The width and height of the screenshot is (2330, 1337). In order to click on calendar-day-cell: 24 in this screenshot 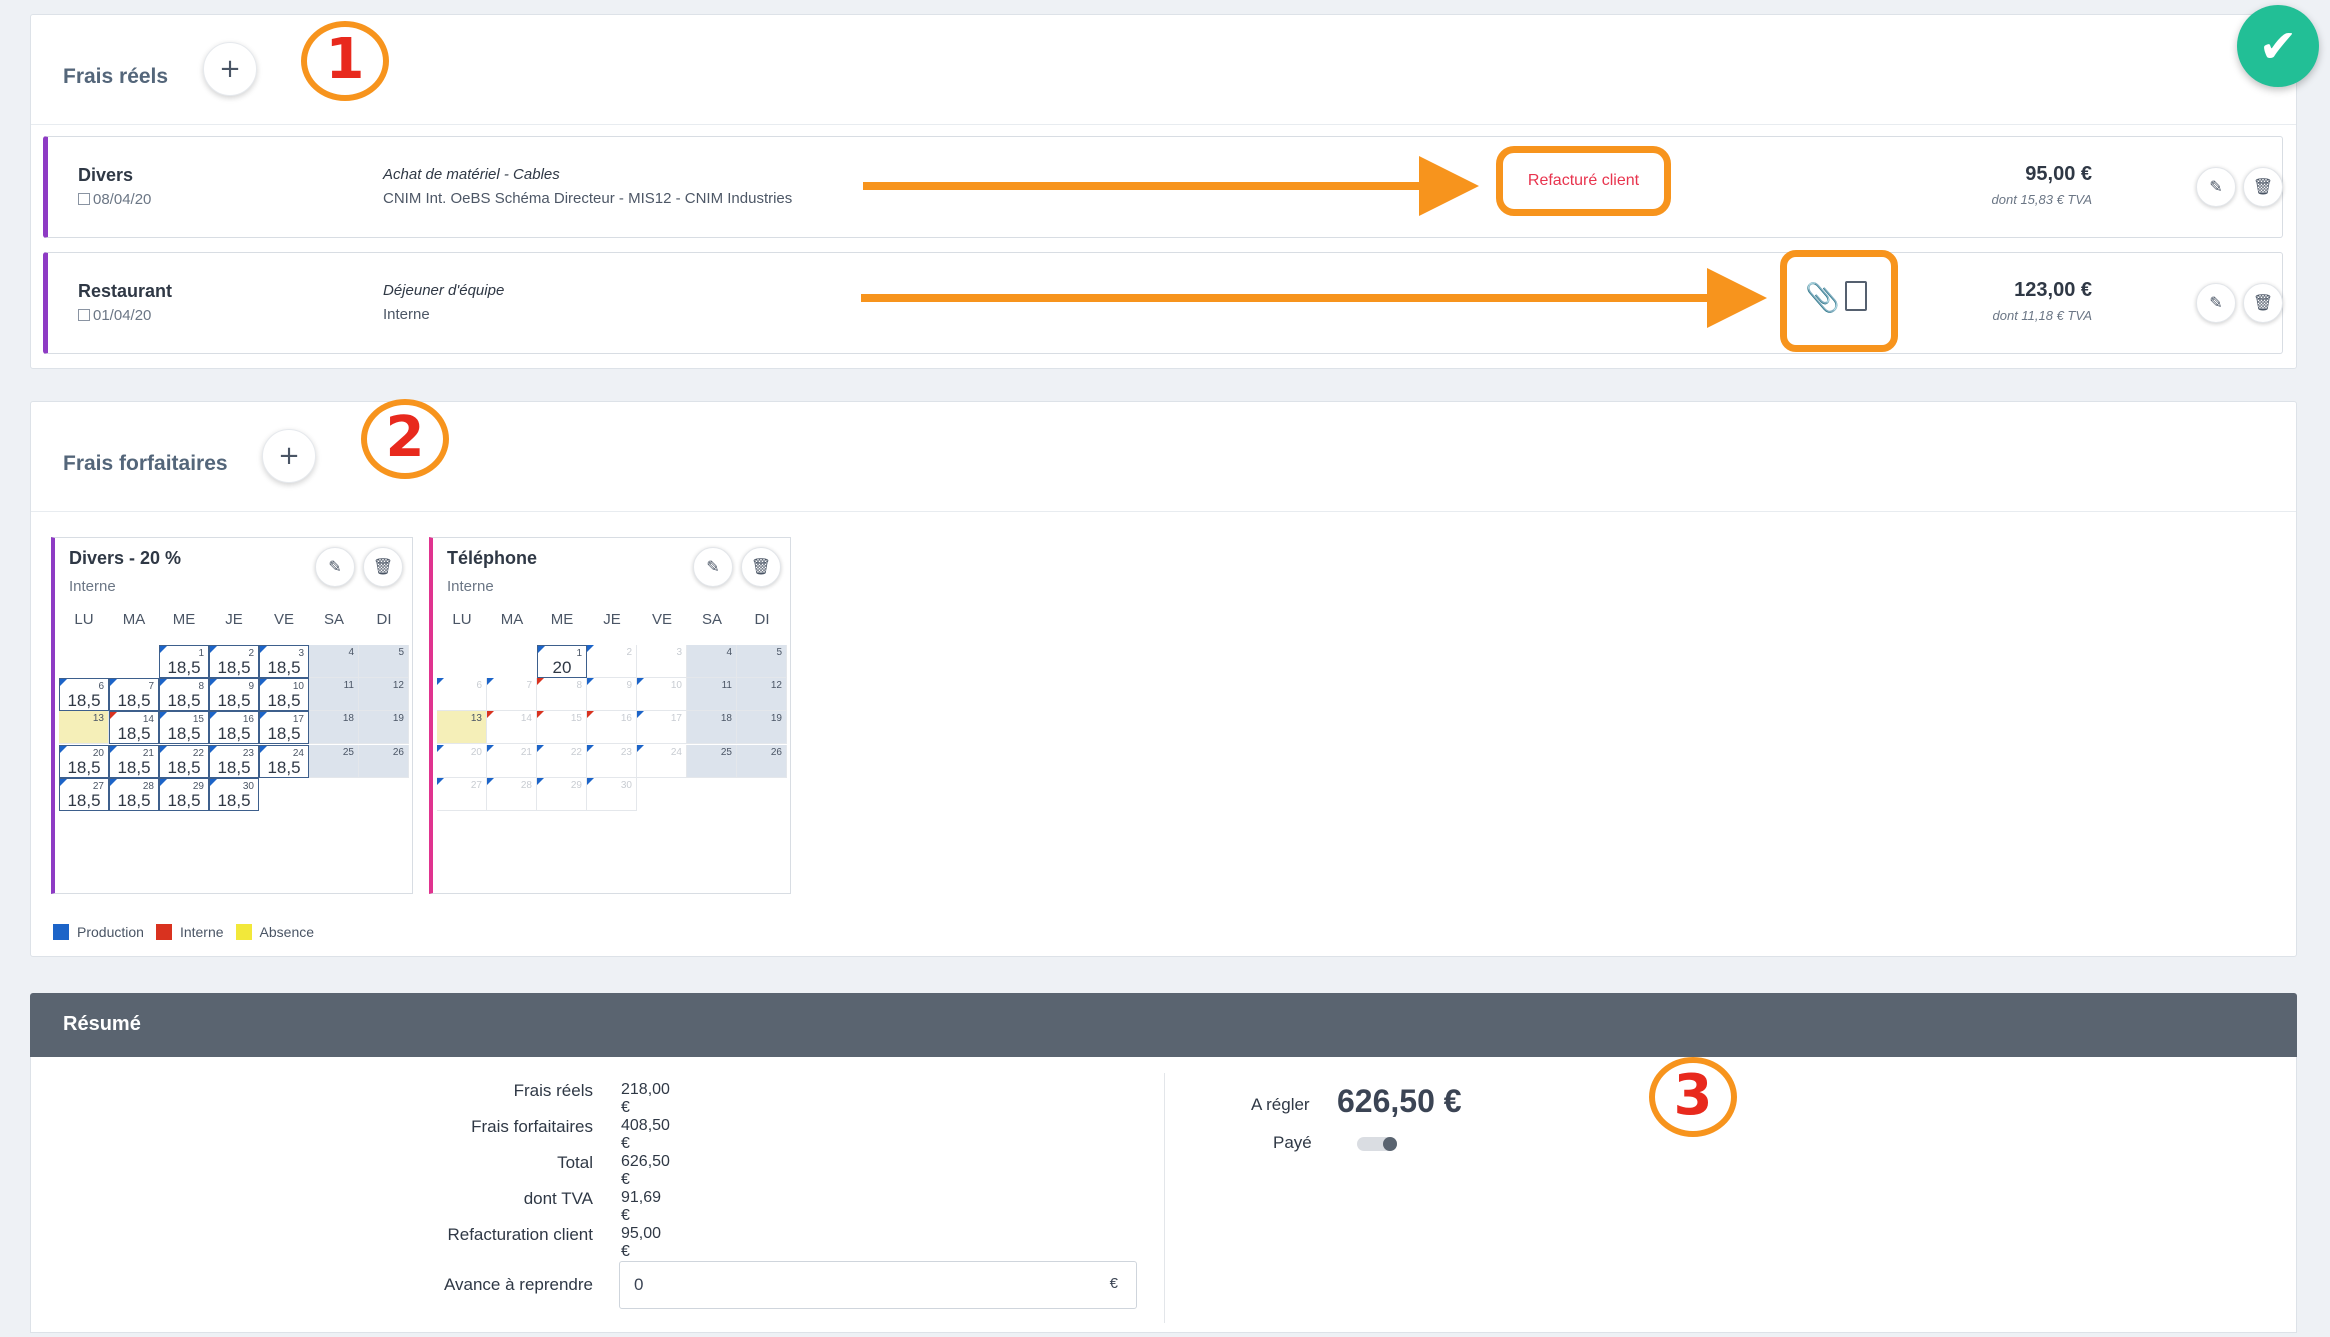, I will do `click(662, 761)`.